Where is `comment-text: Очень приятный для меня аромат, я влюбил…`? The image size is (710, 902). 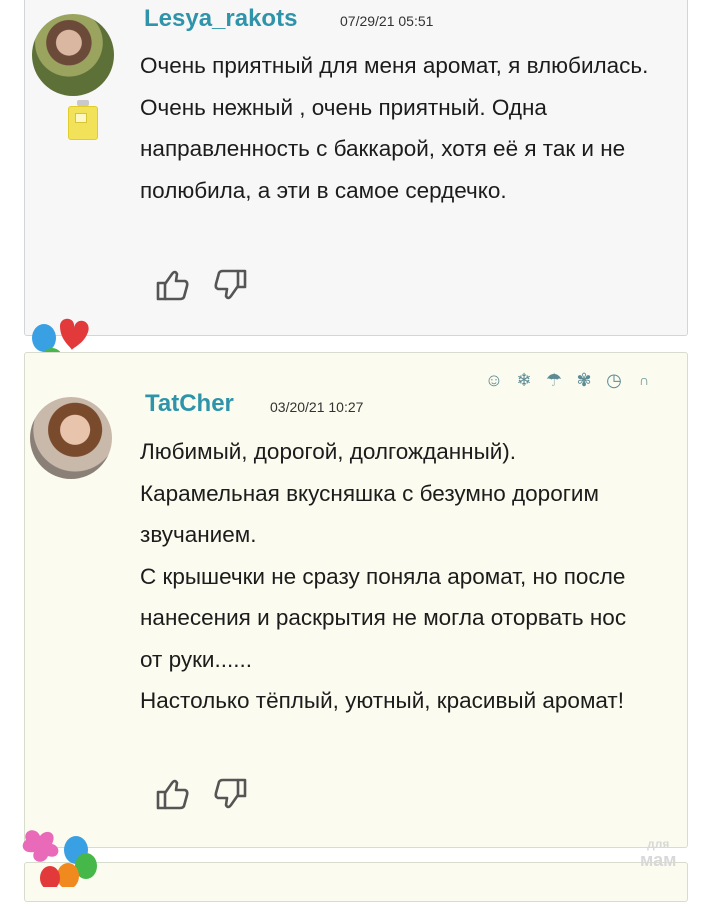 comment-text: Очень приятный для меня аромат, я влюбил… is located at coordinates (405, 128).